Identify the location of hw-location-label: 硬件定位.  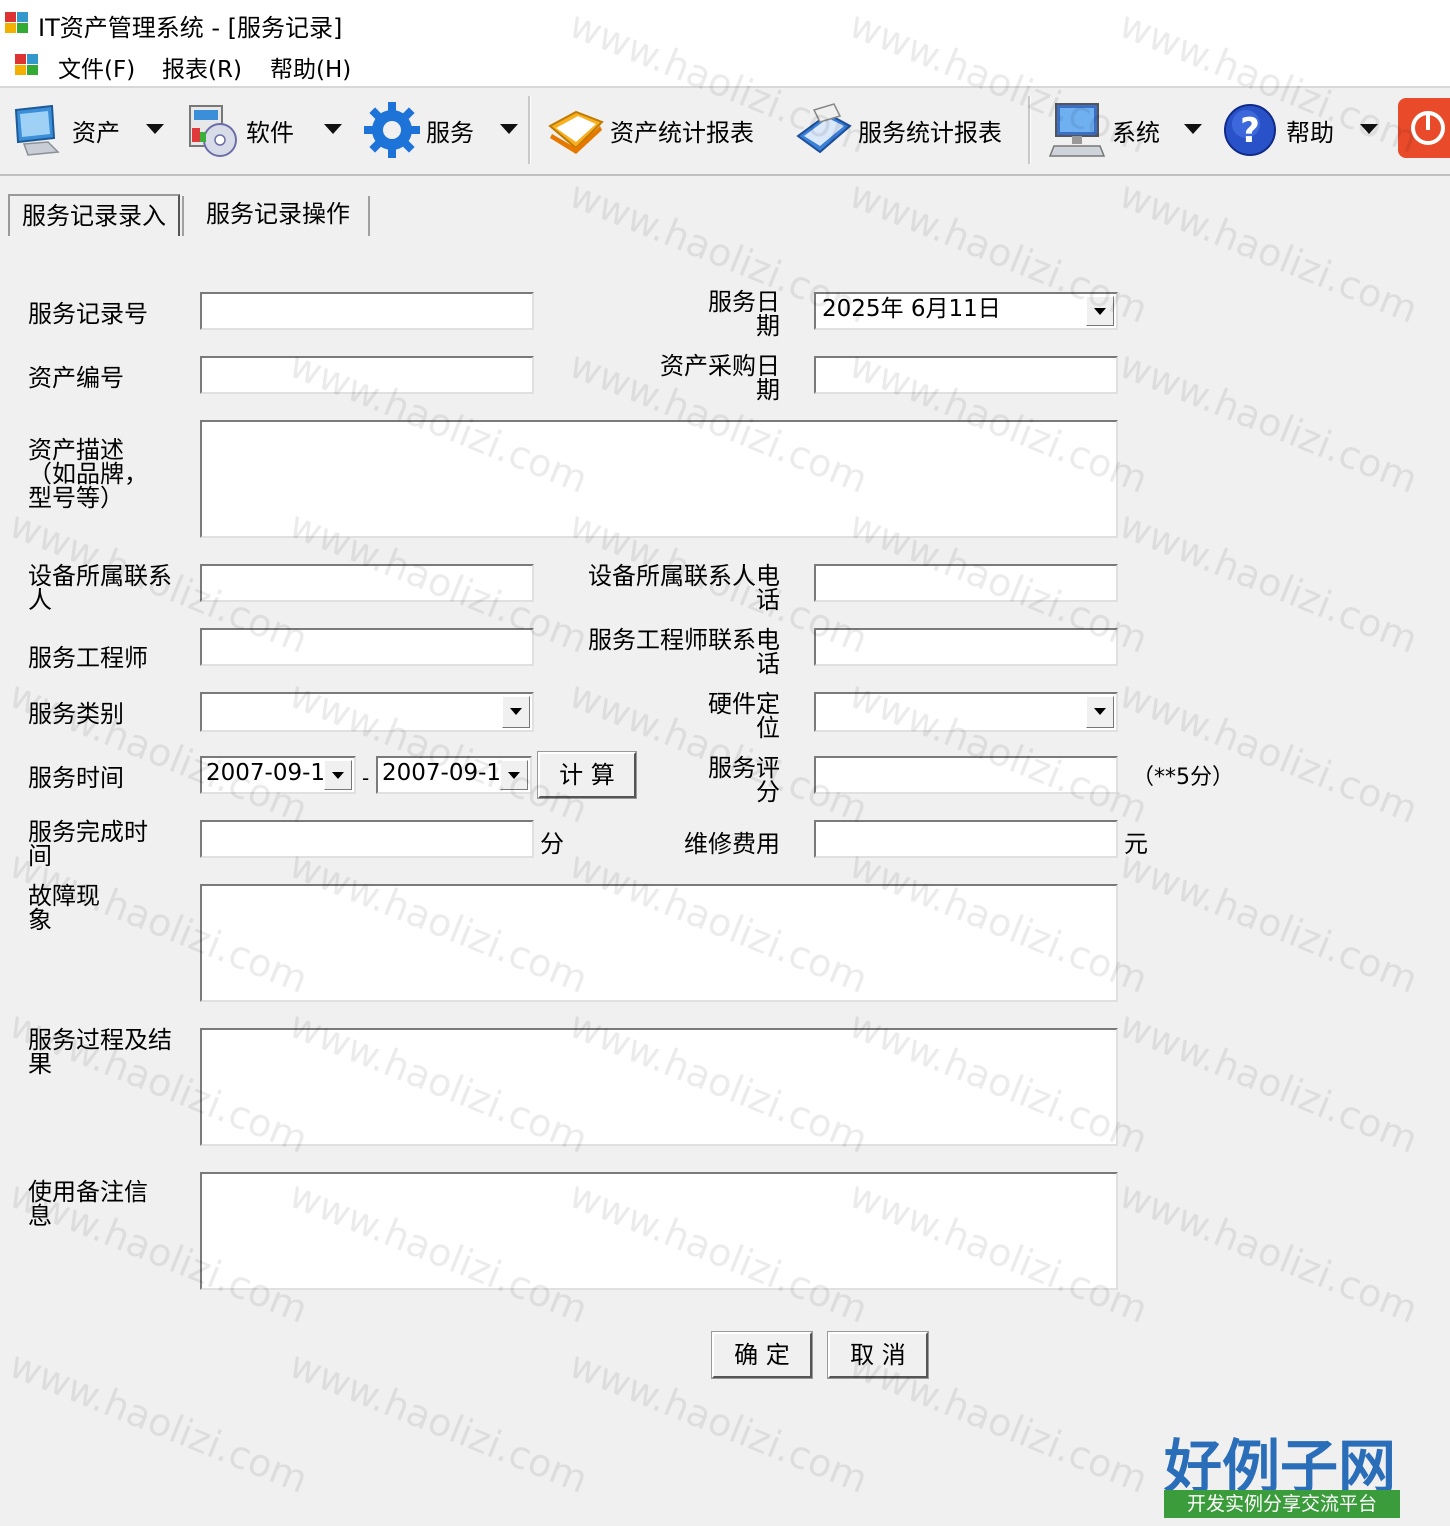
(744, 716).